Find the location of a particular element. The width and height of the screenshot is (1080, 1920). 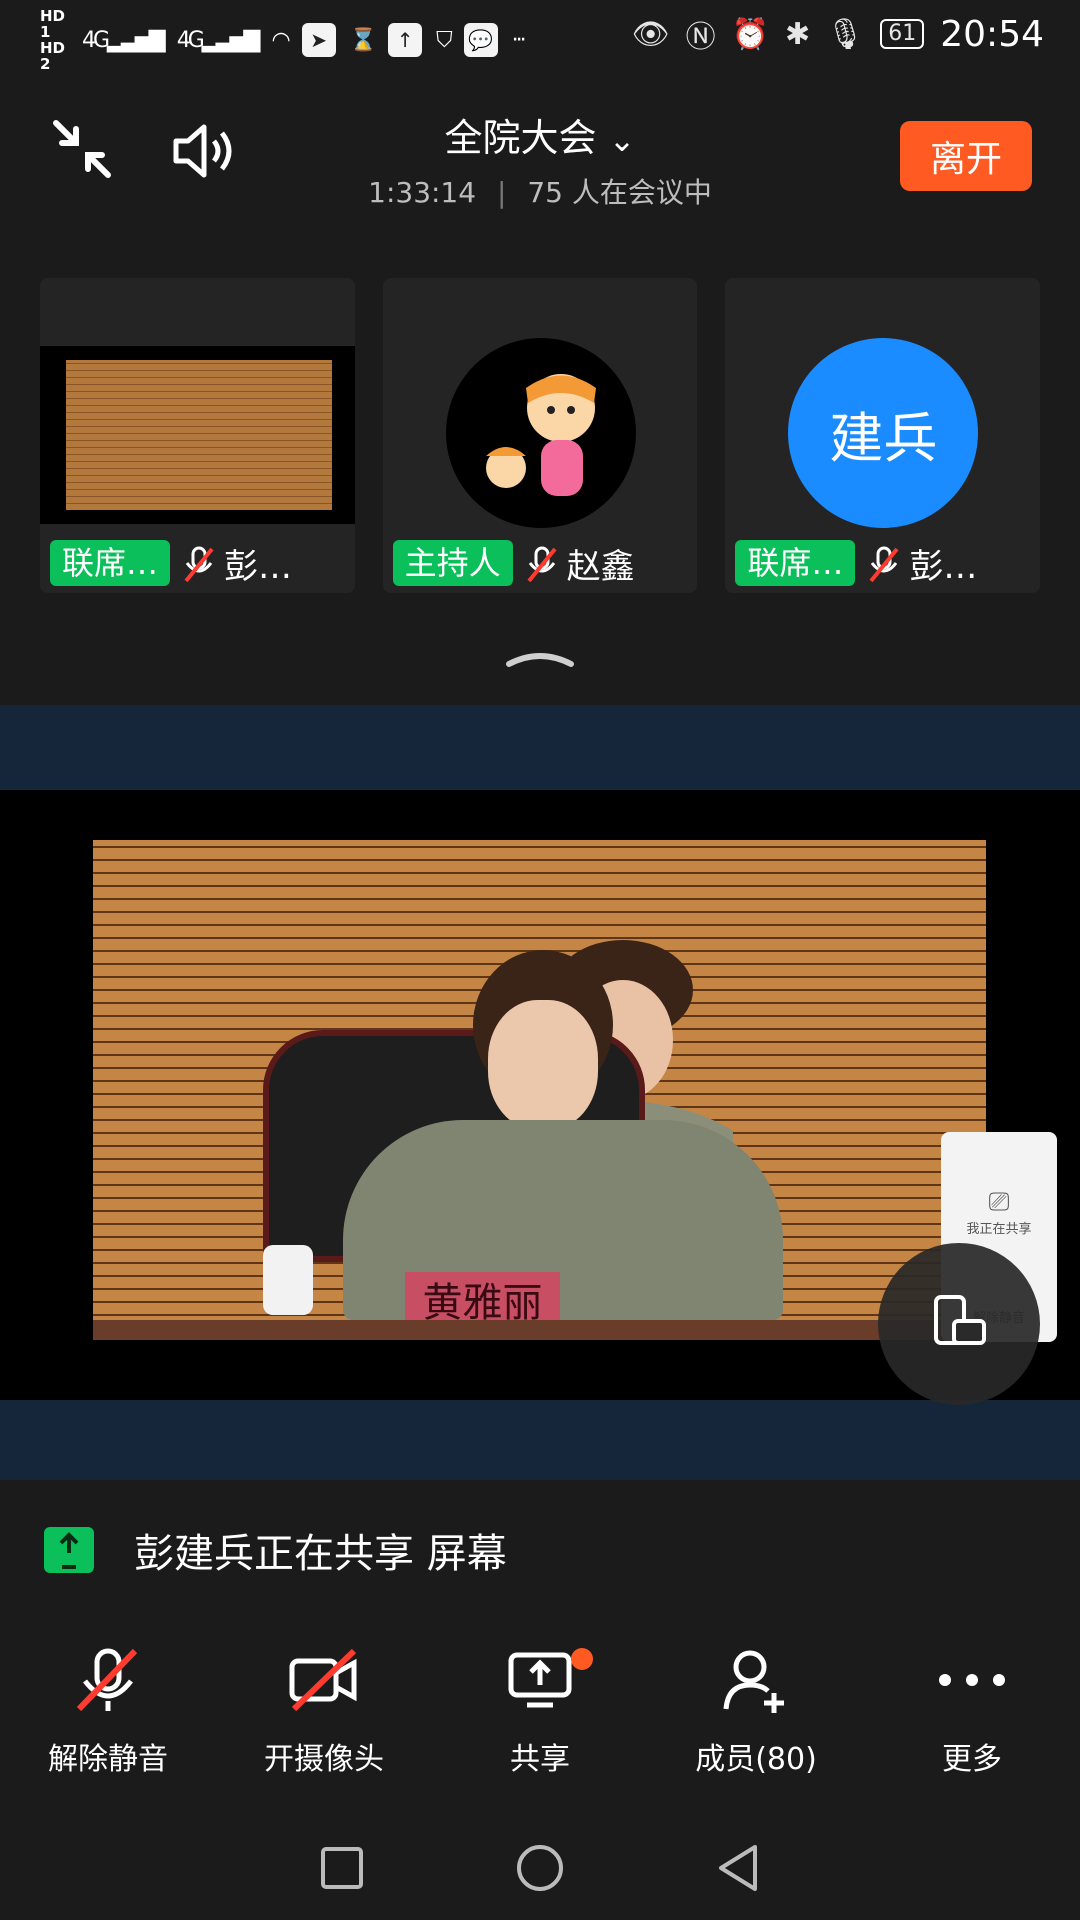

nfc-icon: Ⓝ is located at coordinates (700, 37).